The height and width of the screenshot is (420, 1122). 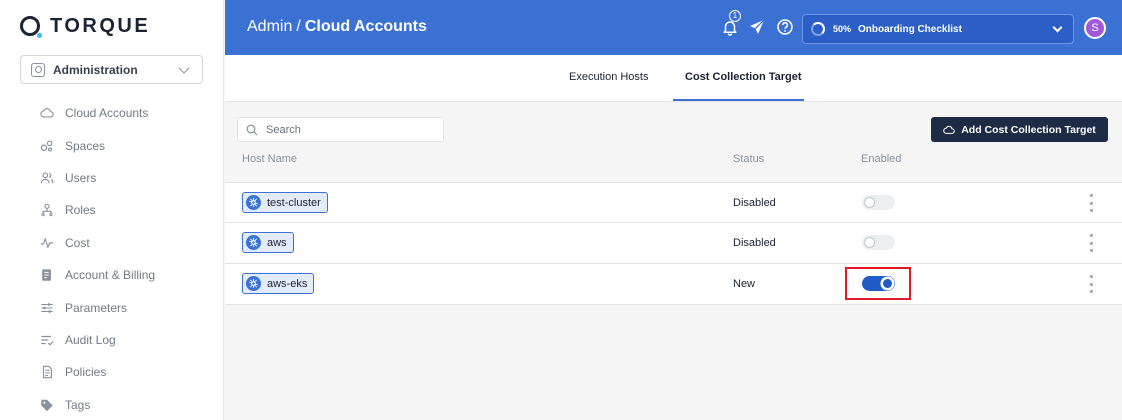 What do you see at coordinates (749, 159) in the screenshot?
I see `column-header-status: Status` at bounding box center [749, 159].